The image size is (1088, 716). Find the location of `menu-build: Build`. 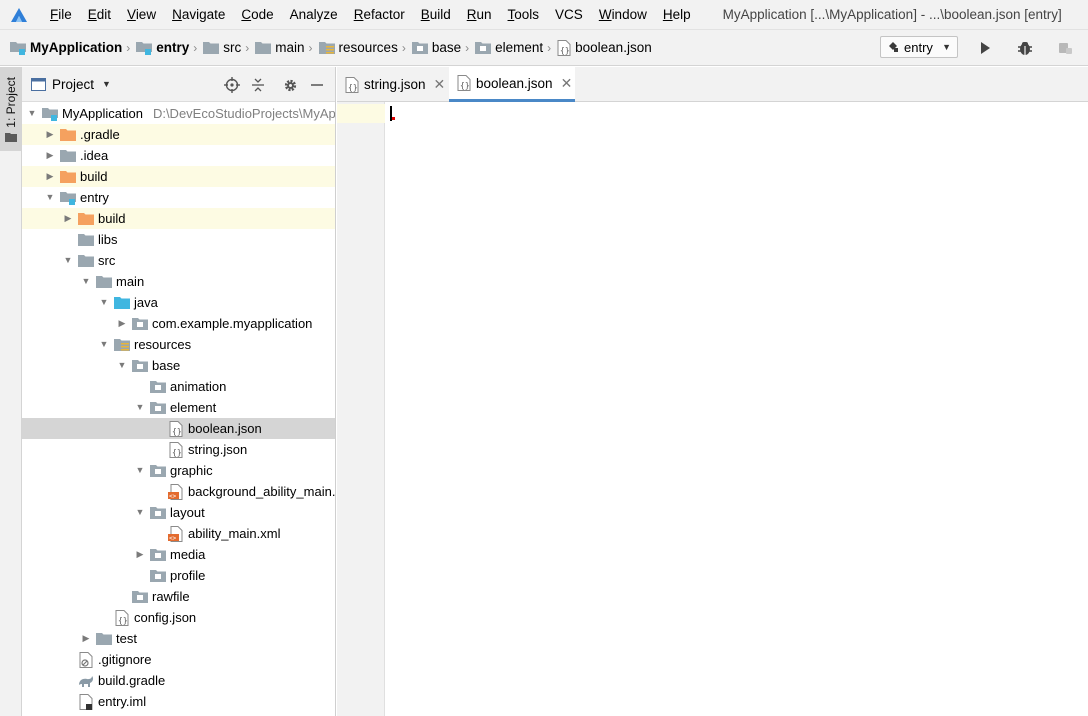

menu-build: Build is located at coordinates (436, 14).